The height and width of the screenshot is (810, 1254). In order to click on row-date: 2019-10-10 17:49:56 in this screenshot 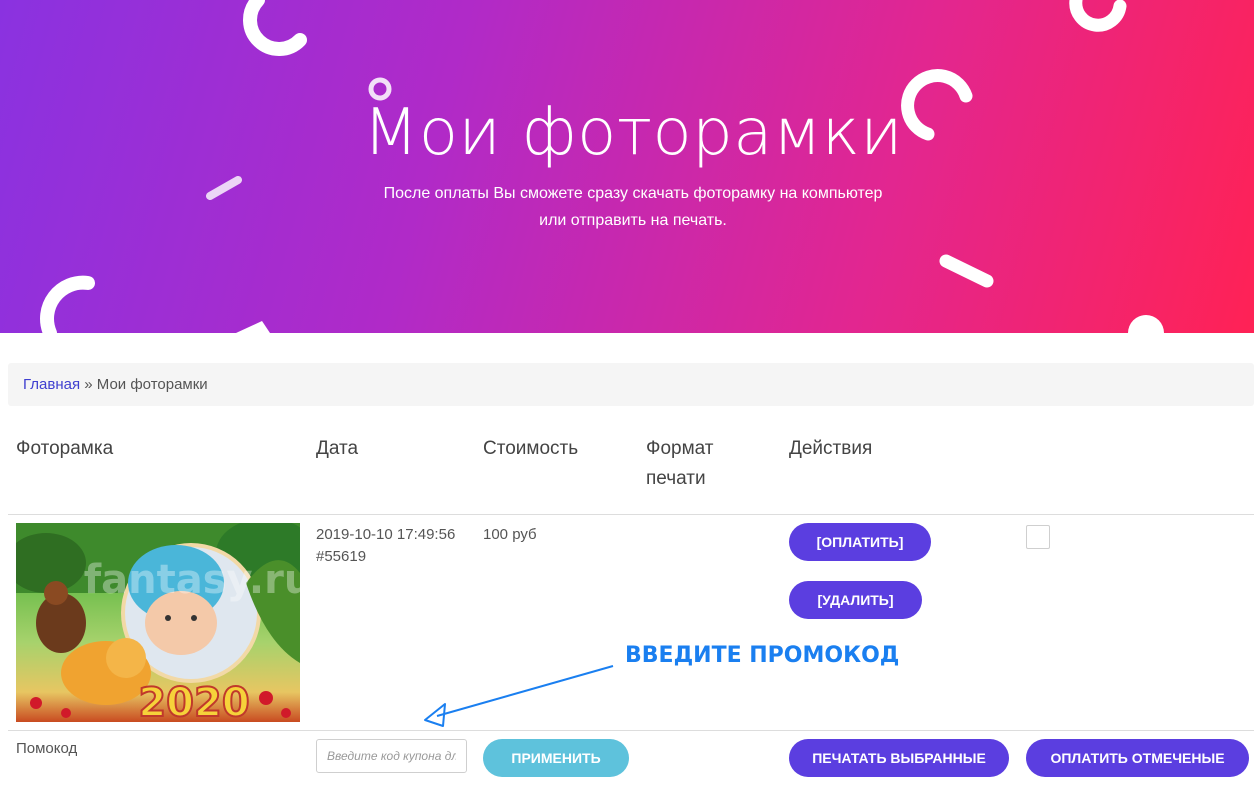, I will do `click(386, 534)`.